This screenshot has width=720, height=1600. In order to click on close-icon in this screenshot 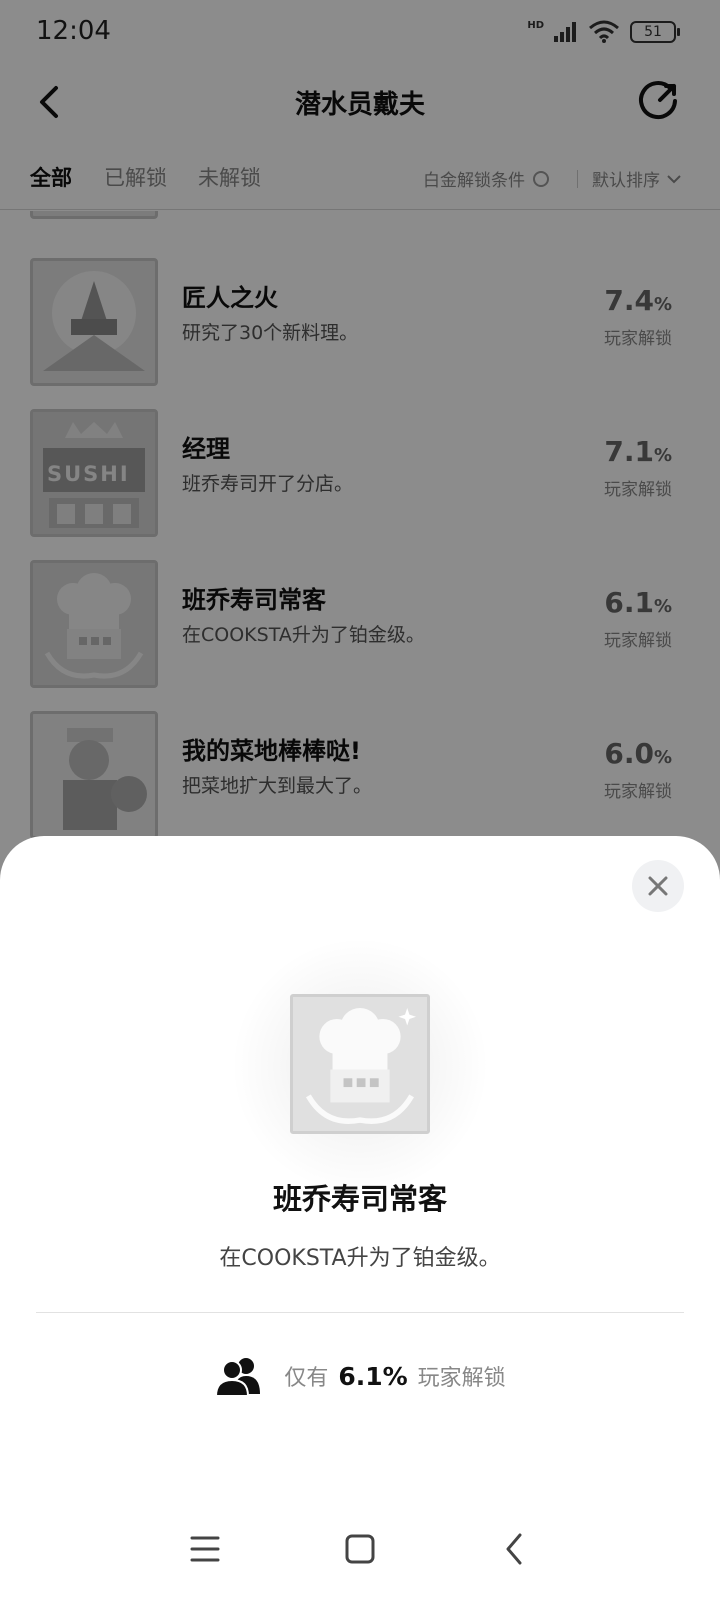, I will do `click(658, 886)`.